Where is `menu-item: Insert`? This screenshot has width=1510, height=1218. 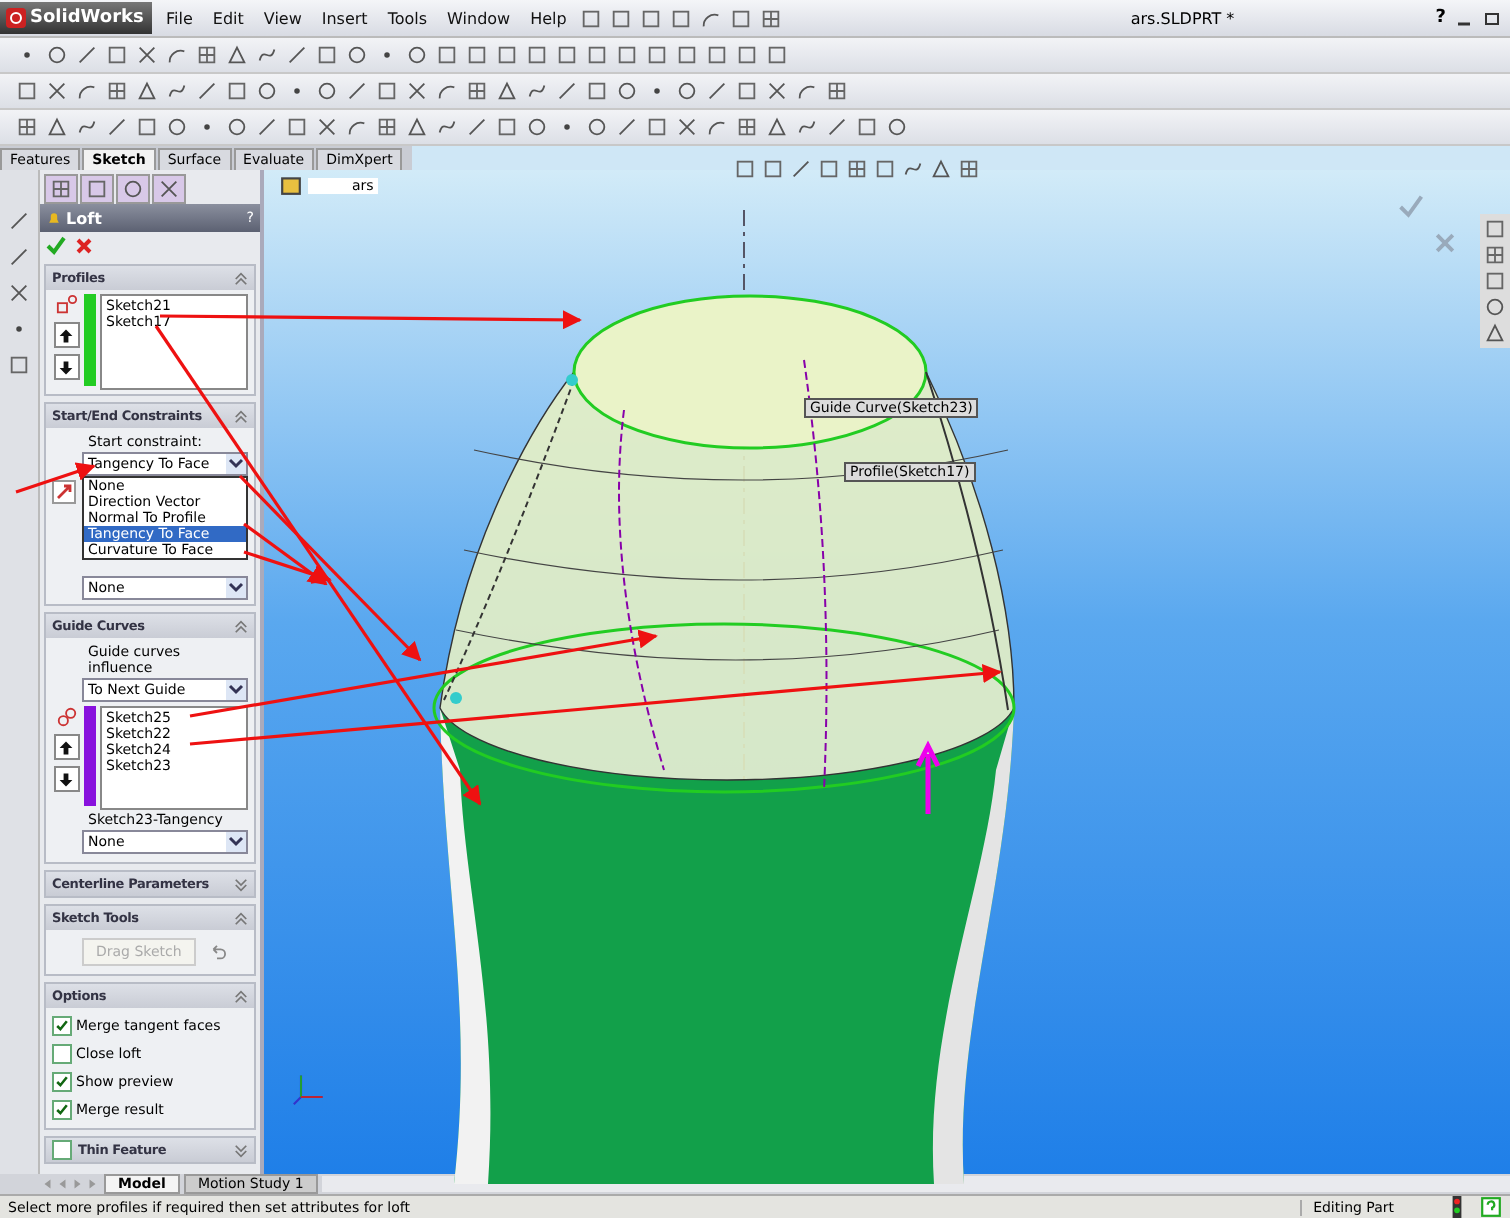
menu-item: Insert is located at coordinates (344, 18).